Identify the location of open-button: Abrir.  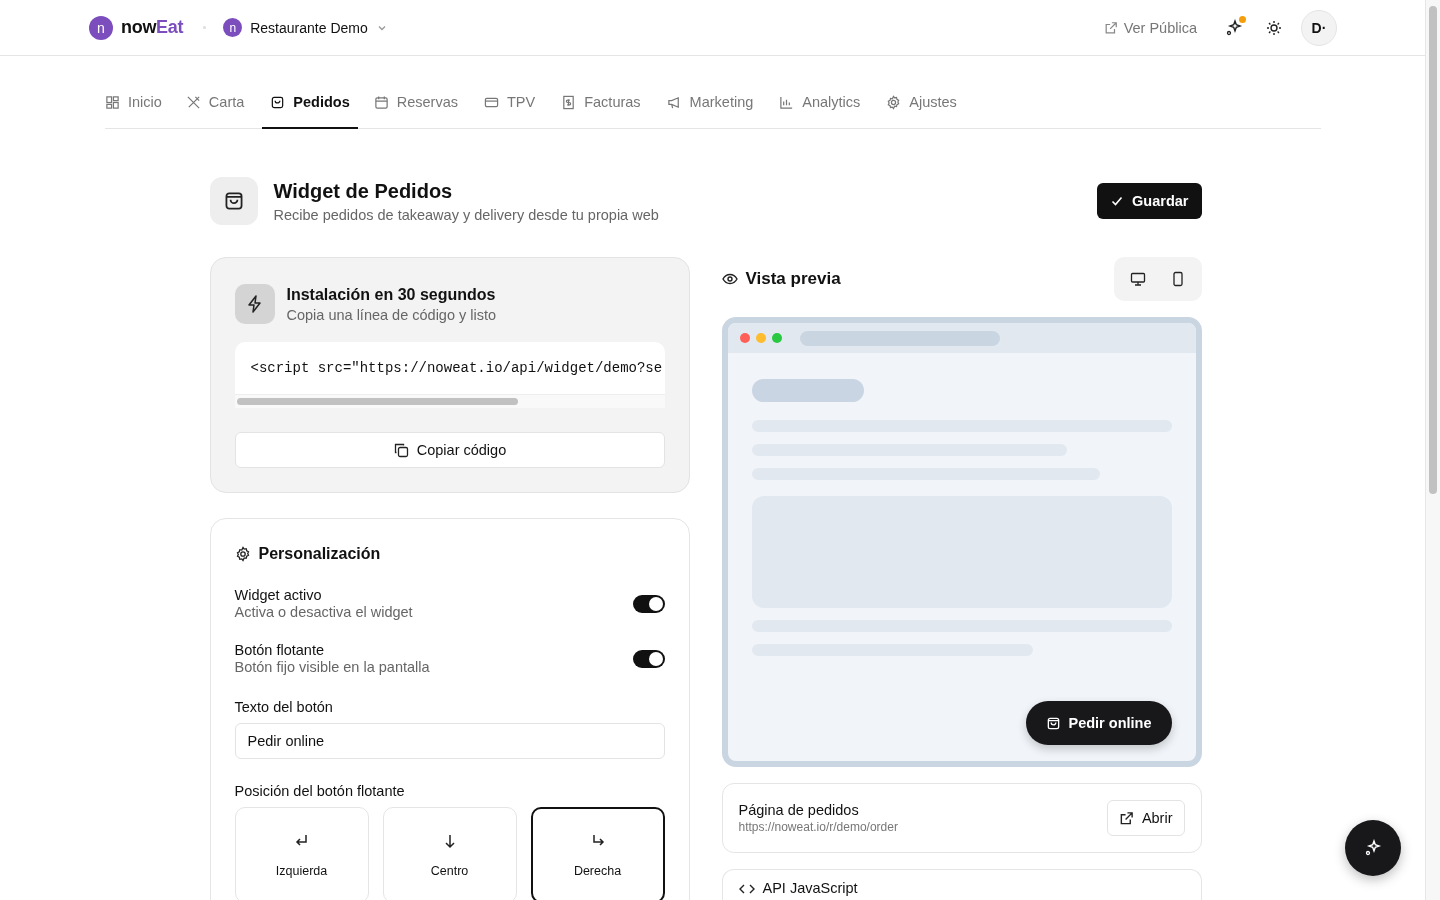
(1145, 818).